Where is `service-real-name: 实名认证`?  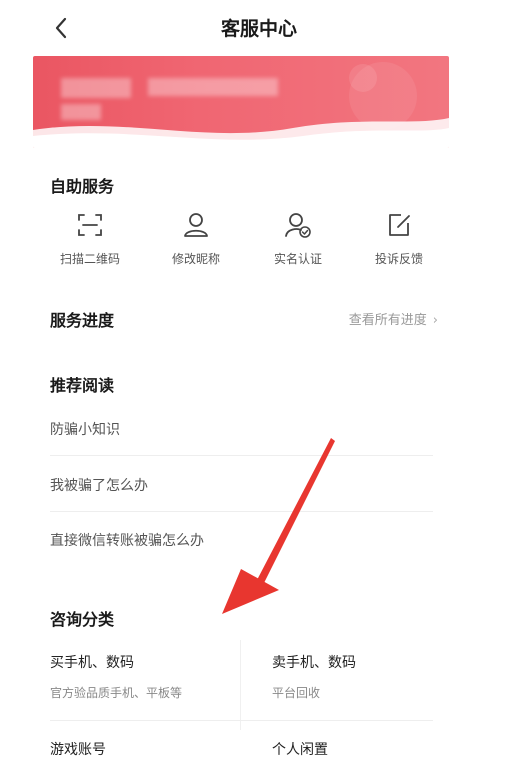 service-real-name: 实名认证 is located at coordinates (298, 238).